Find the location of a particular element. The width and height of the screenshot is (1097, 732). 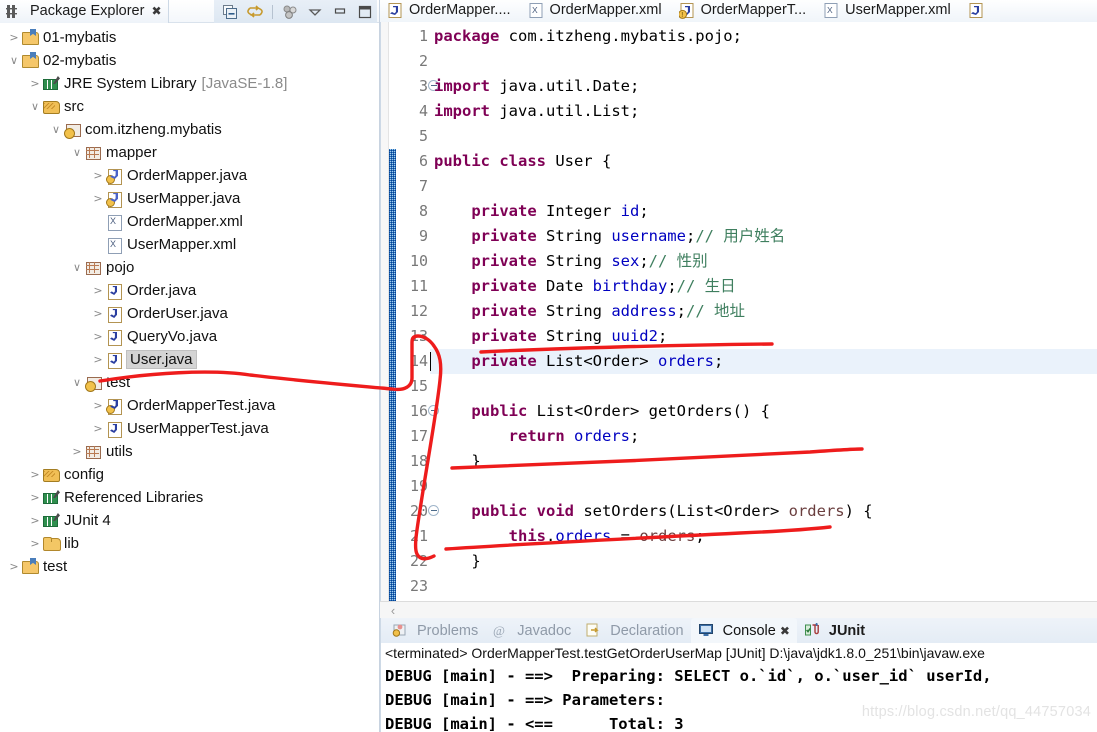

tree-item: OrderMapper.java is located at coordinates (189, 175).